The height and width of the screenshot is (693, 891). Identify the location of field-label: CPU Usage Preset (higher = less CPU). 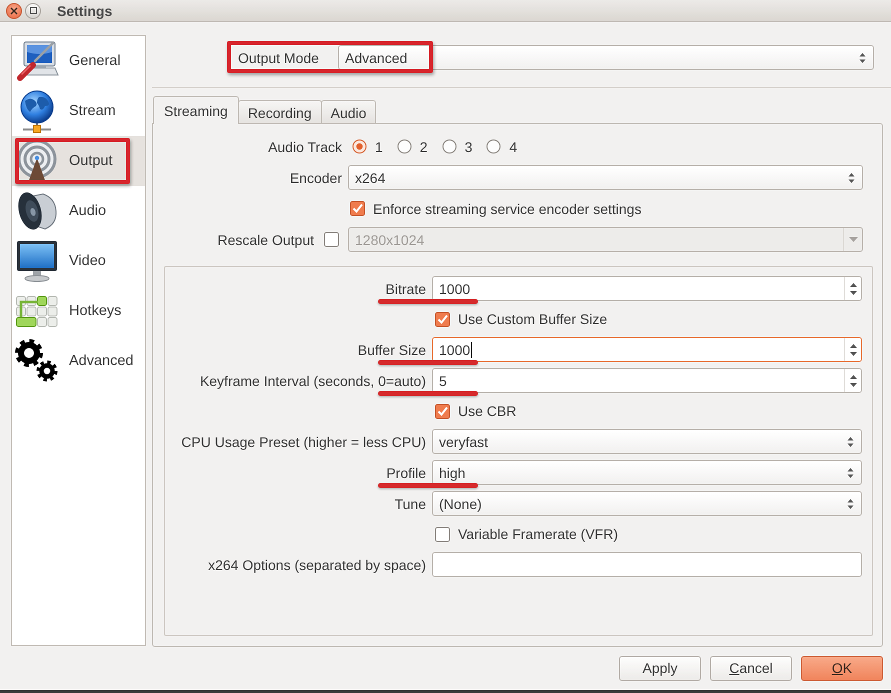
(303, 442).